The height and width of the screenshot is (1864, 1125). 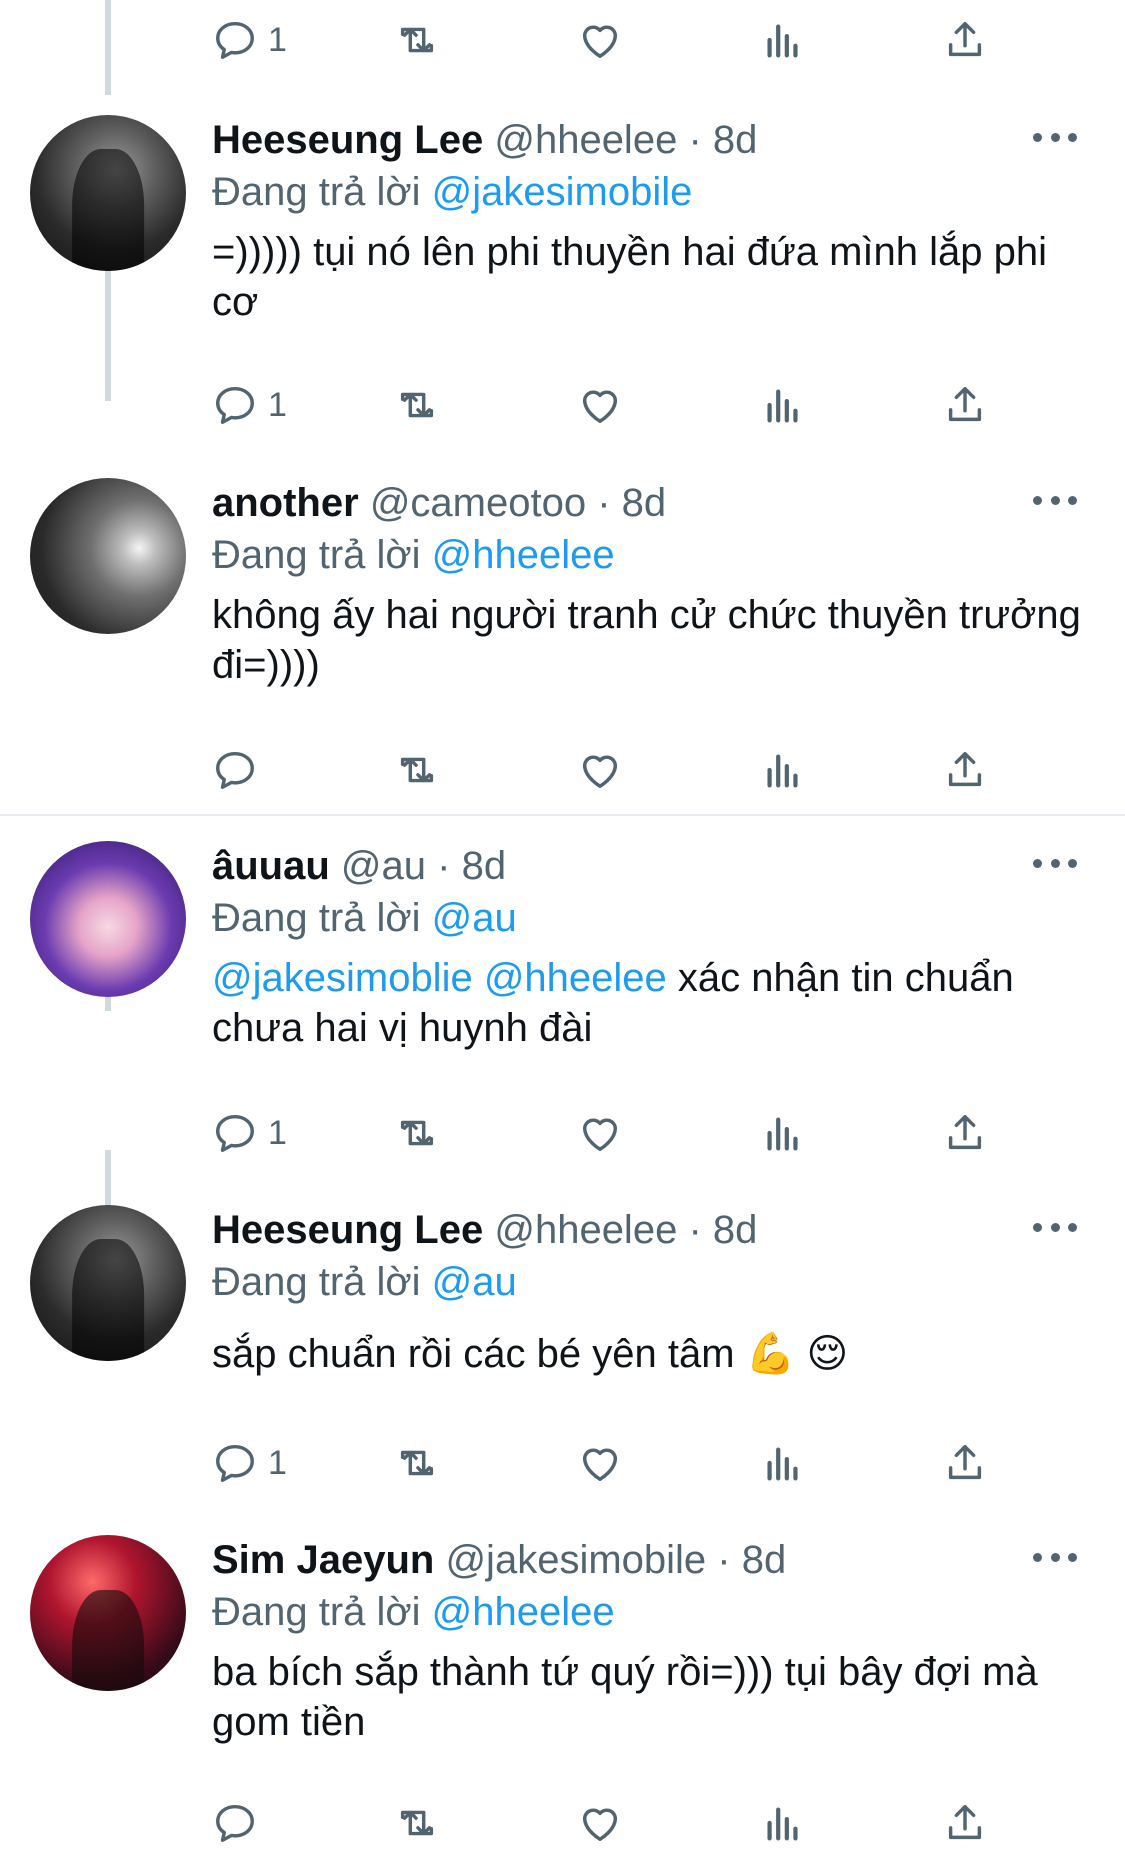 What do you see at coordinates (271, 866) in the screenshot?
I see `display-name: âuuau` at bounding box center [271, 866].